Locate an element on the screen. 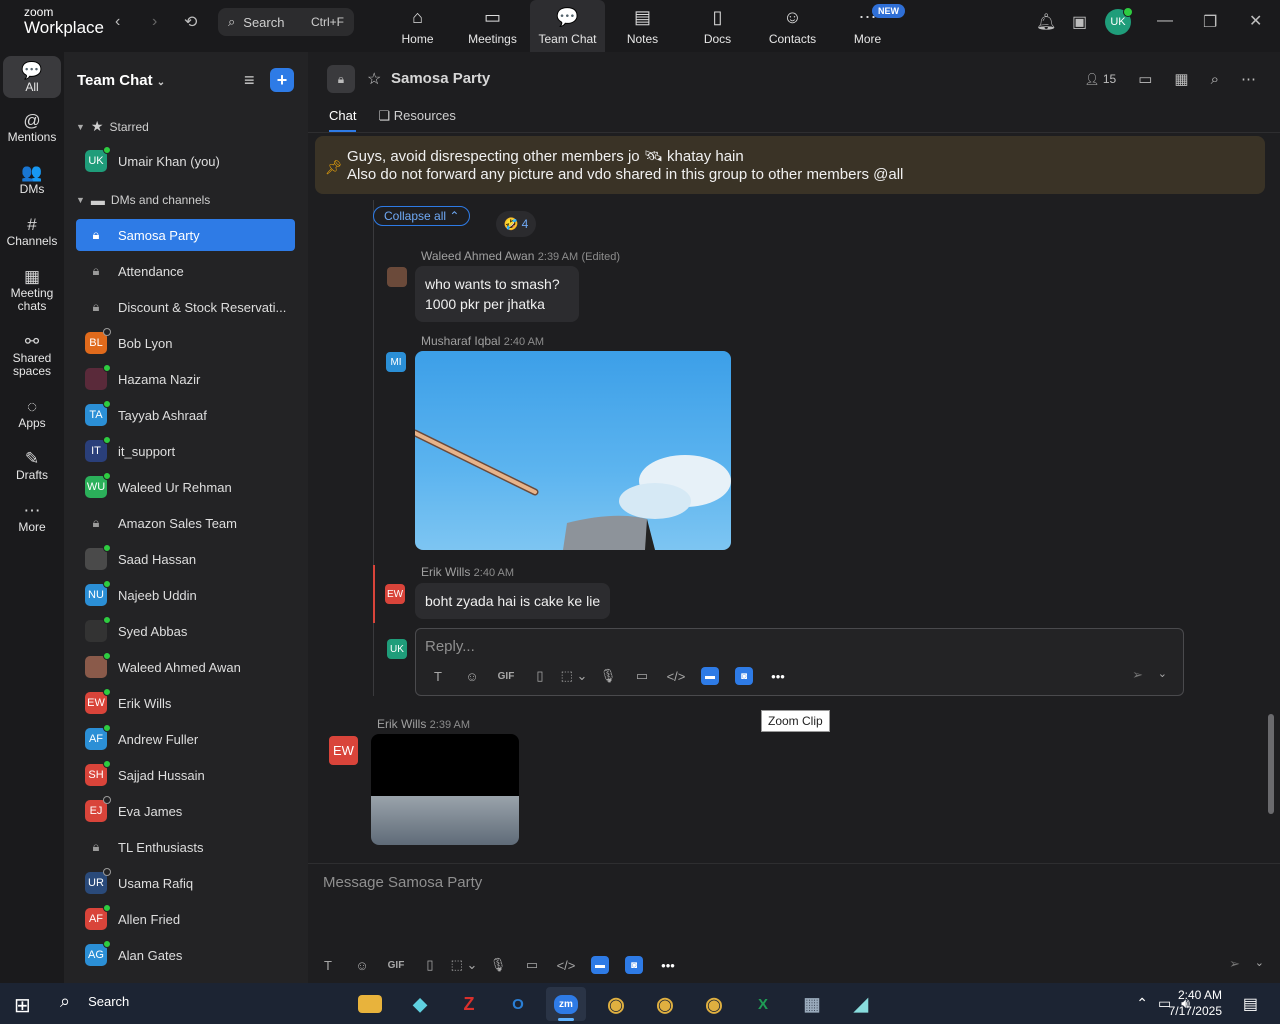 This screenshot has height=1024, width=1280. sidebar-item: EJ Eva James is located at coordinates (185, 811).